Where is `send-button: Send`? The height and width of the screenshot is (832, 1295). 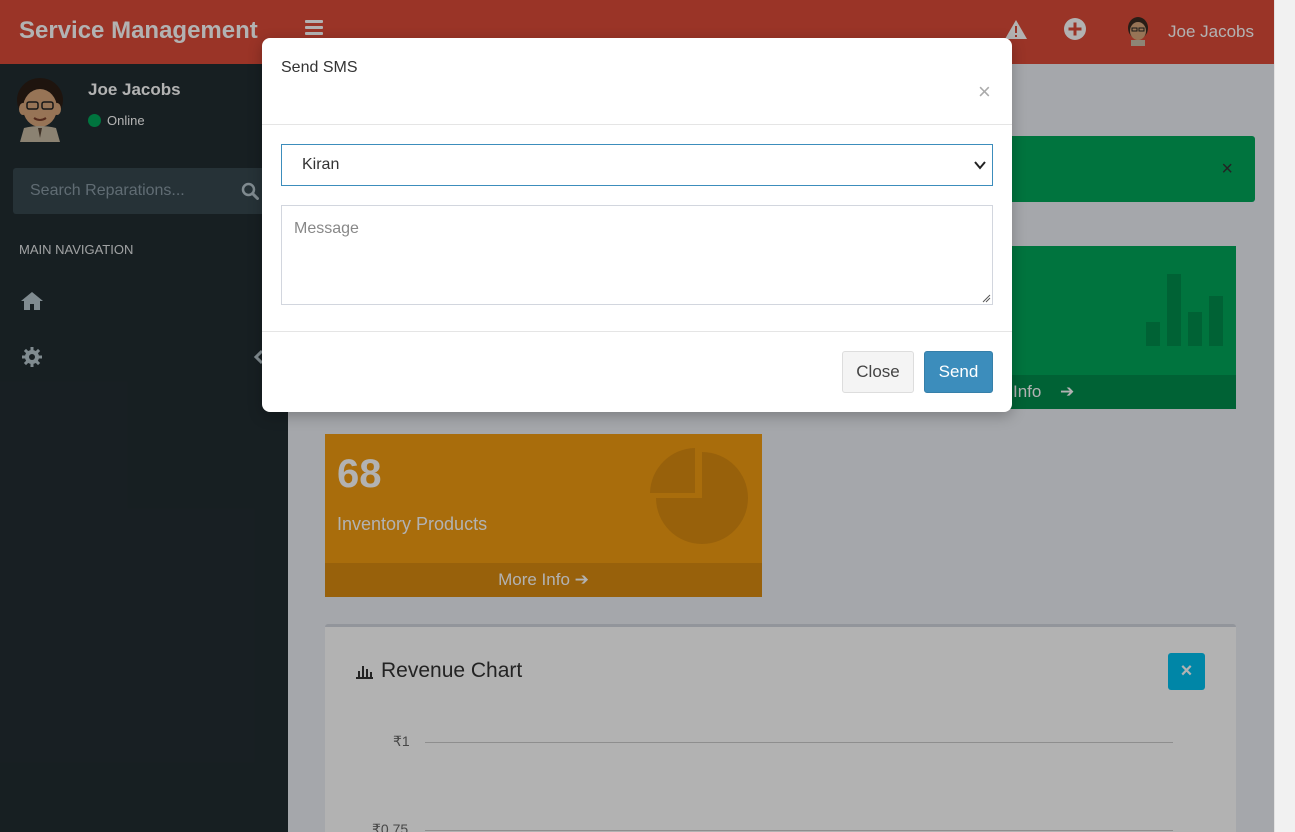 send-button: Send is located at coordinates (958, 372).